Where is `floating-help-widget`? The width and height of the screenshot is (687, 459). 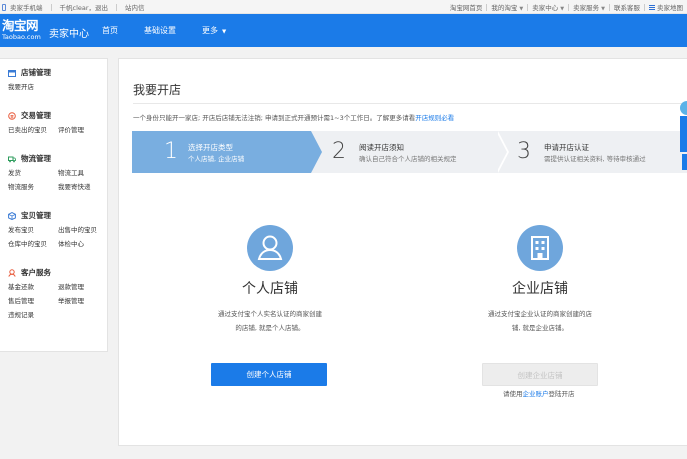 floating-help-widget is located at coordinates (682, 136).